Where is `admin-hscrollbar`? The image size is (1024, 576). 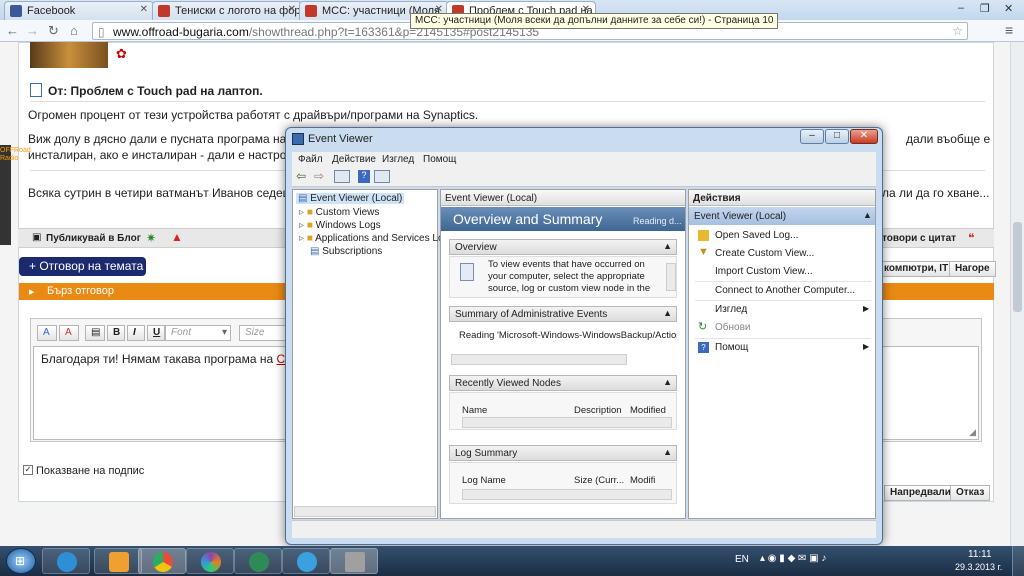
admin-hscrollbar is located at coordinates (539, 359).